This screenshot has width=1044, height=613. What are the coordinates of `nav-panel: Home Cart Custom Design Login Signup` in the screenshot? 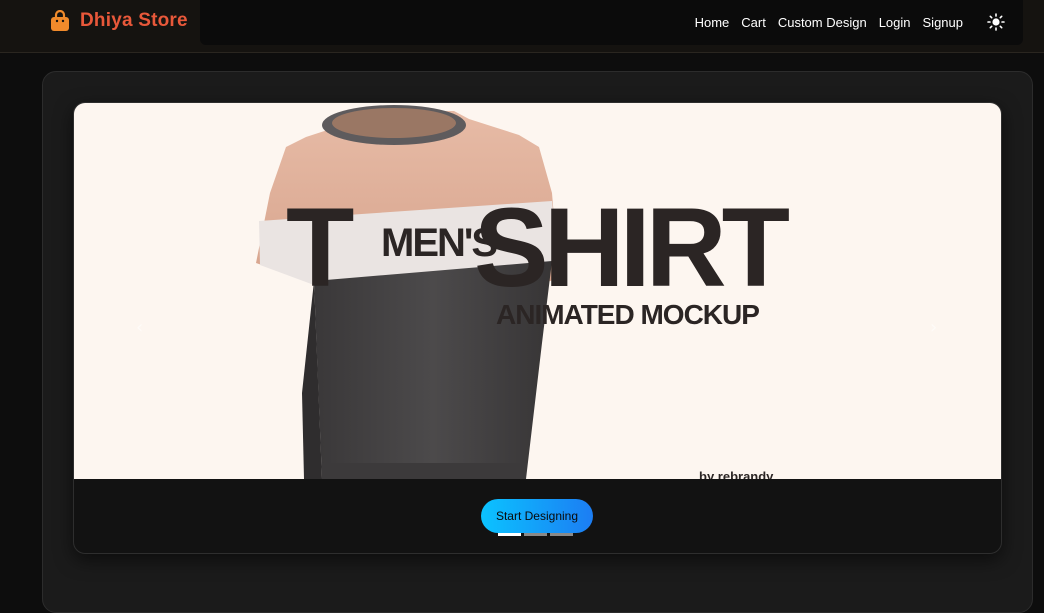 It's located at (611, 22).